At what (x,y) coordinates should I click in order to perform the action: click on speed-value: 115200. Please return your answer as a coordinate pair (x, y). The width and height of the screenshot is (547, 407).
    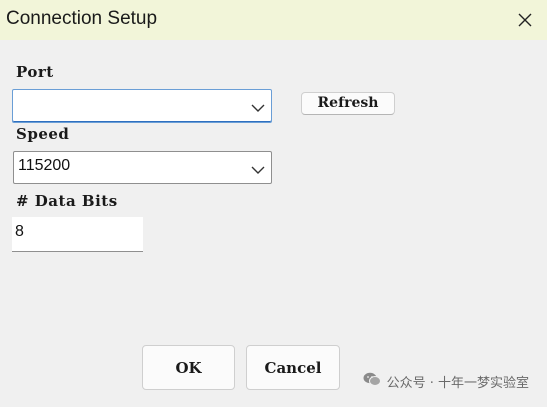
    Looking at the image, I should click on (44, 165).